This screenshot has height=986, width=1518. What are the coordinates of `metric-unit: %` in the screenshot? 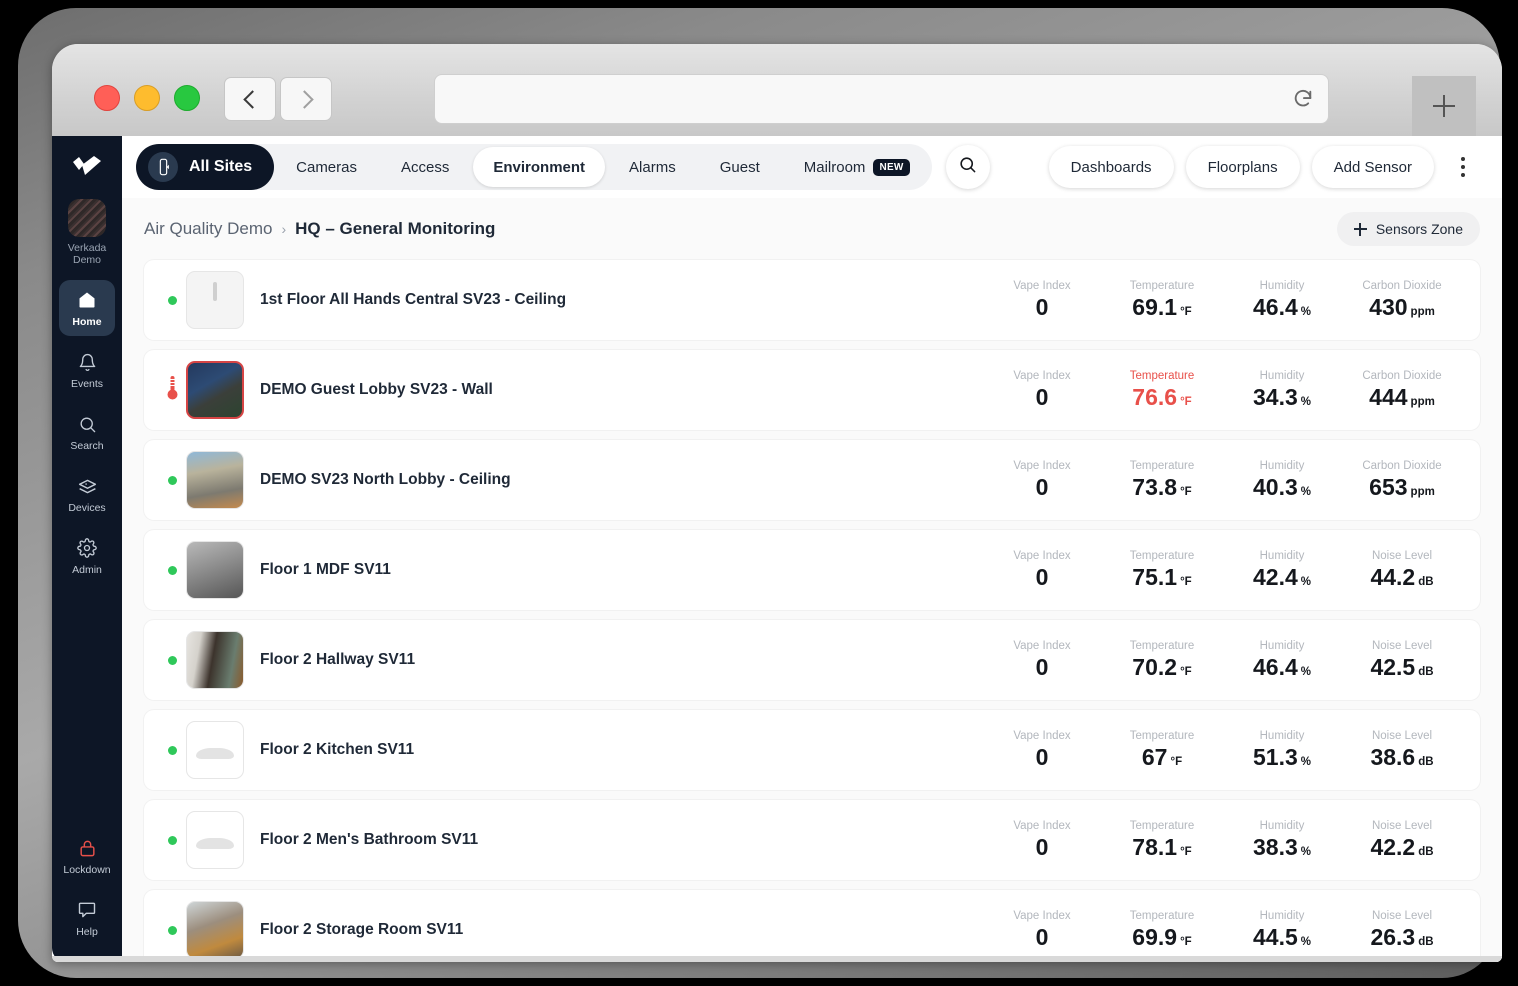 It's located at (1305, 942).